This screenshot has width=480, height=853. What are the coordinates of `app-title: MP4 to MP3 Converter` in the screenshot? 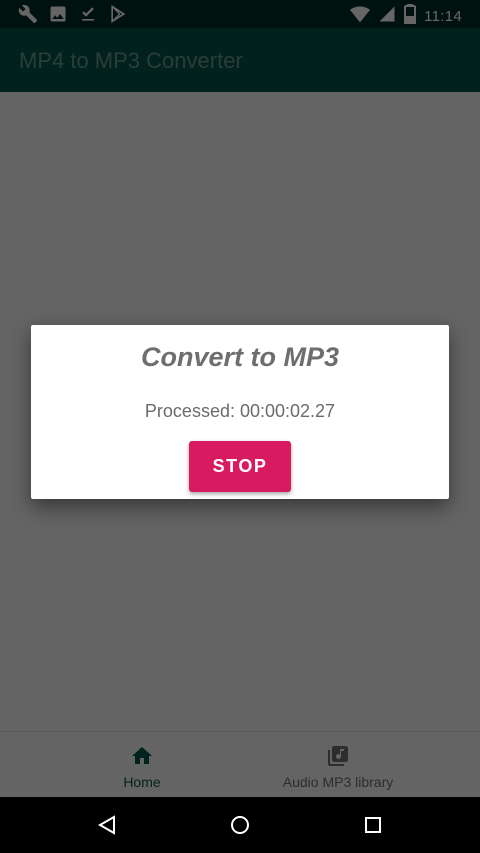 It's located at (131, 60).